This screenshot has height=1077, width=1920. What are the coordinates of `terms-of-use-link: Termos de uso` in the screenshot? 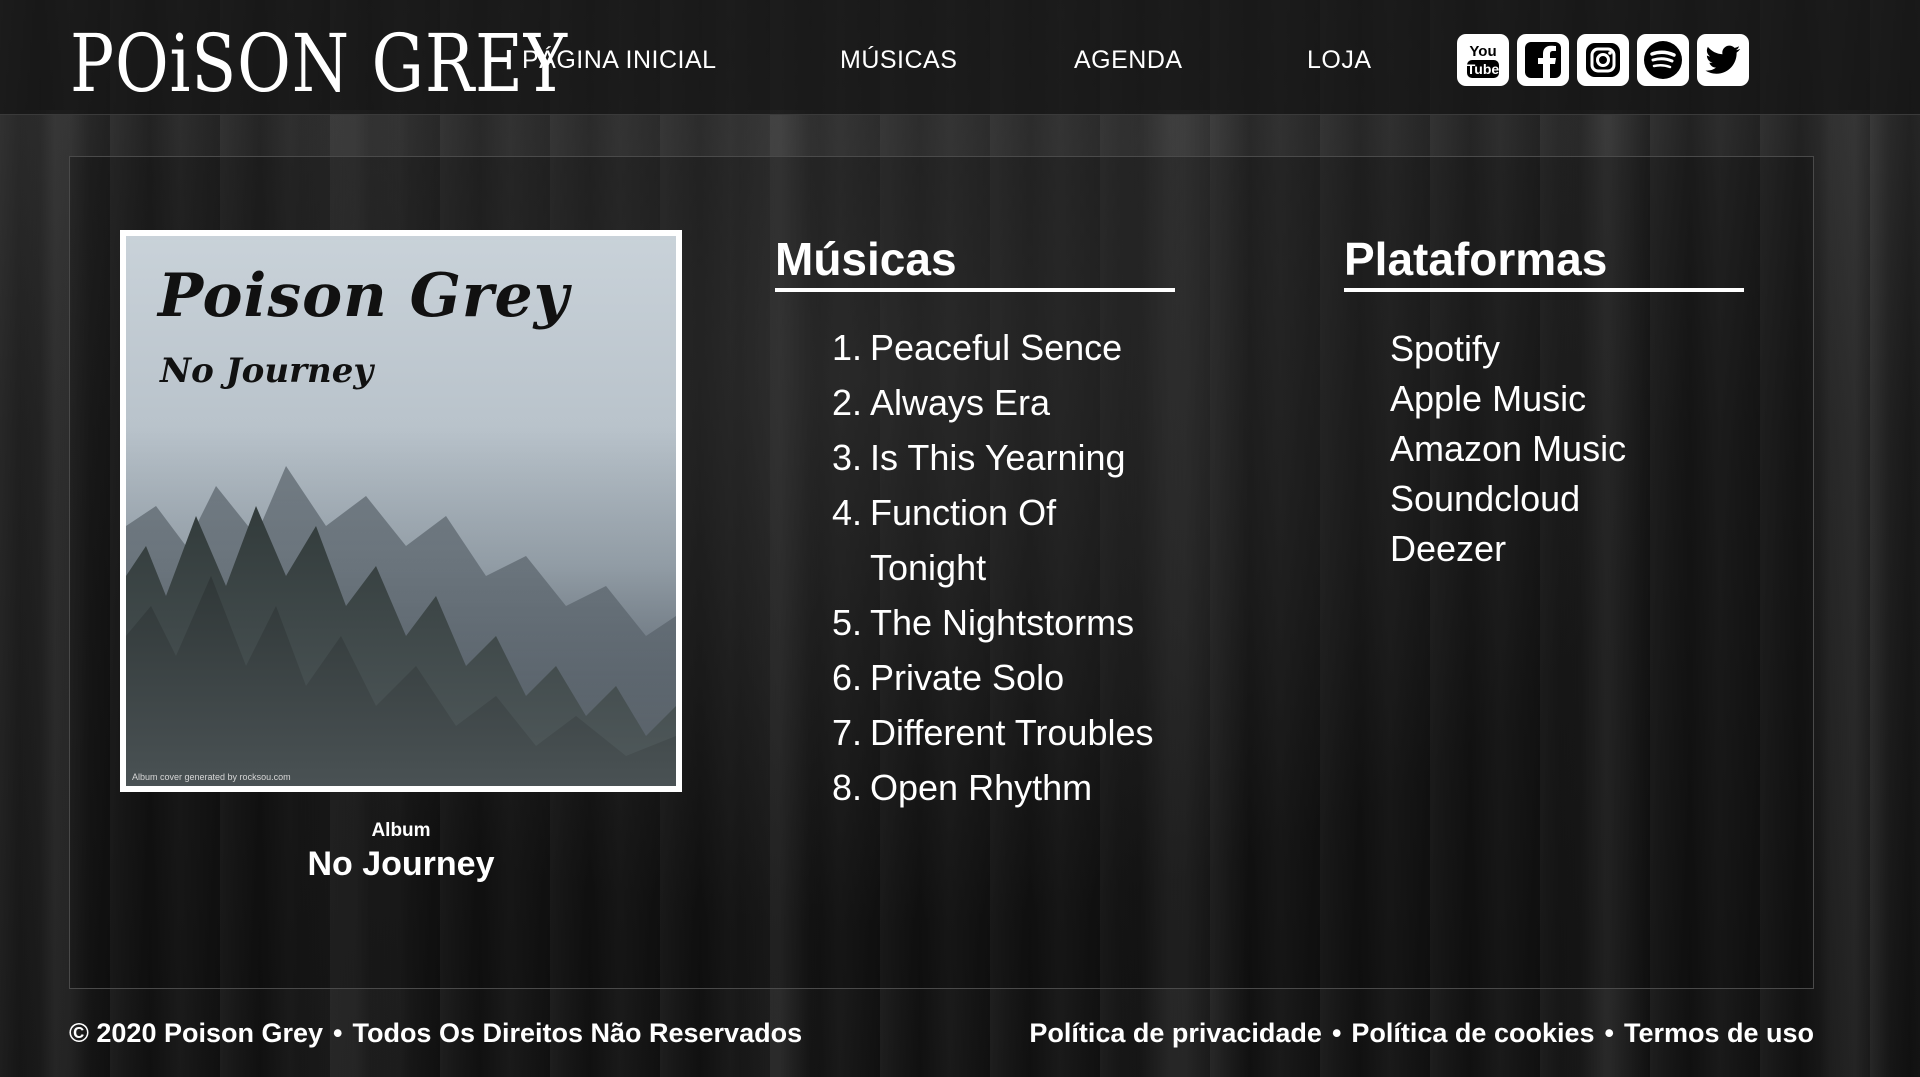 It's located at (1719, 1033).